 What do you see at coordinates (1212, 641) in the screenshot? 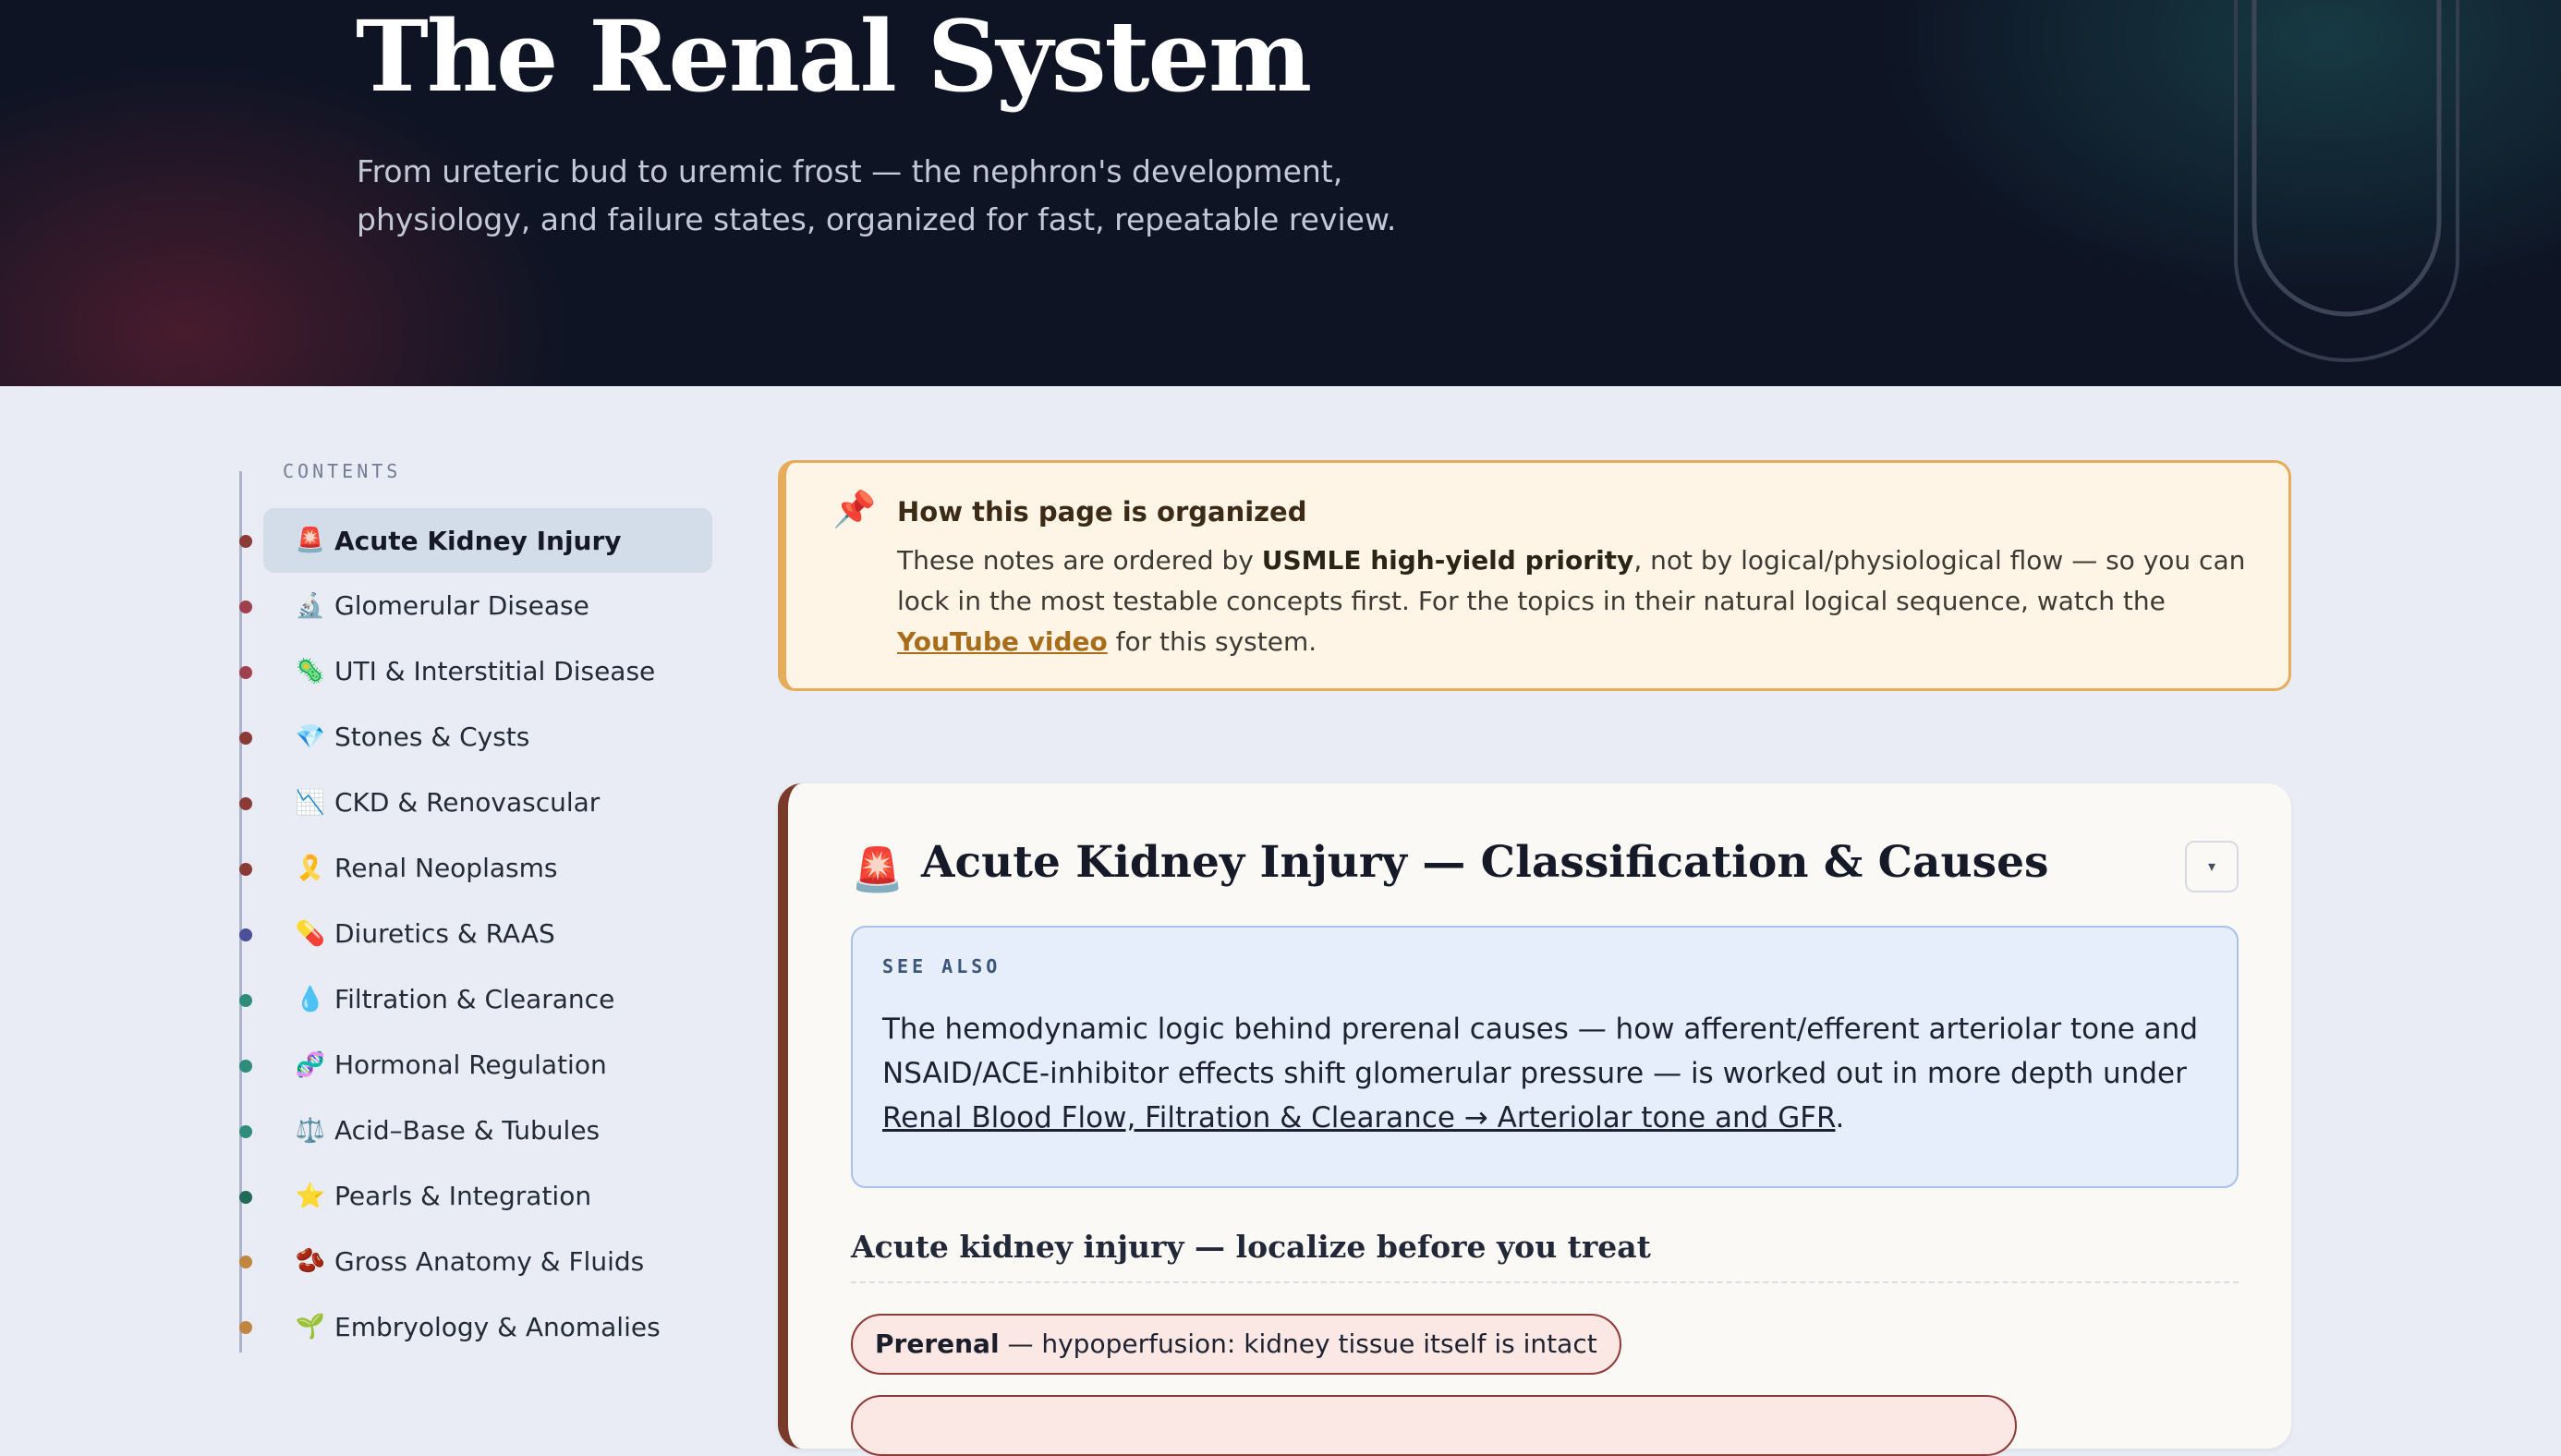
I see `callout-text: for this system.` at bounding box center [1212, 641].